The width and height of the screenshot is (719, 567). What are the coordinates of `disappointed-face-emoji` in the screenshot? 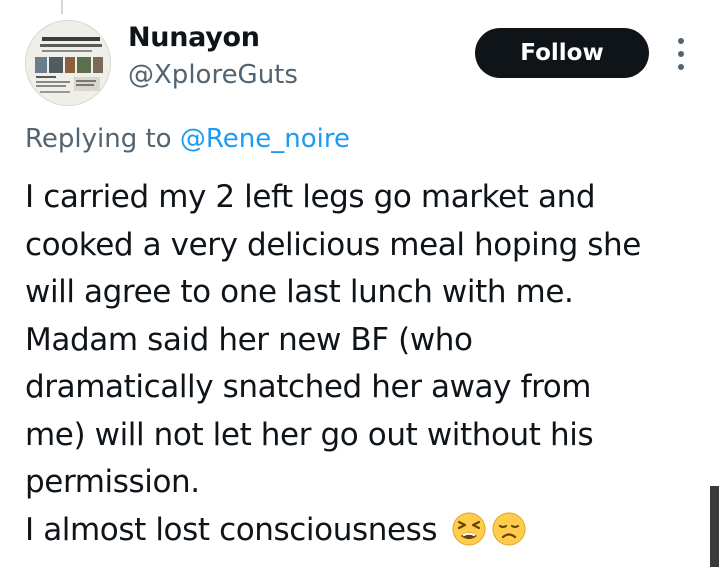 It's located at (509, 529).